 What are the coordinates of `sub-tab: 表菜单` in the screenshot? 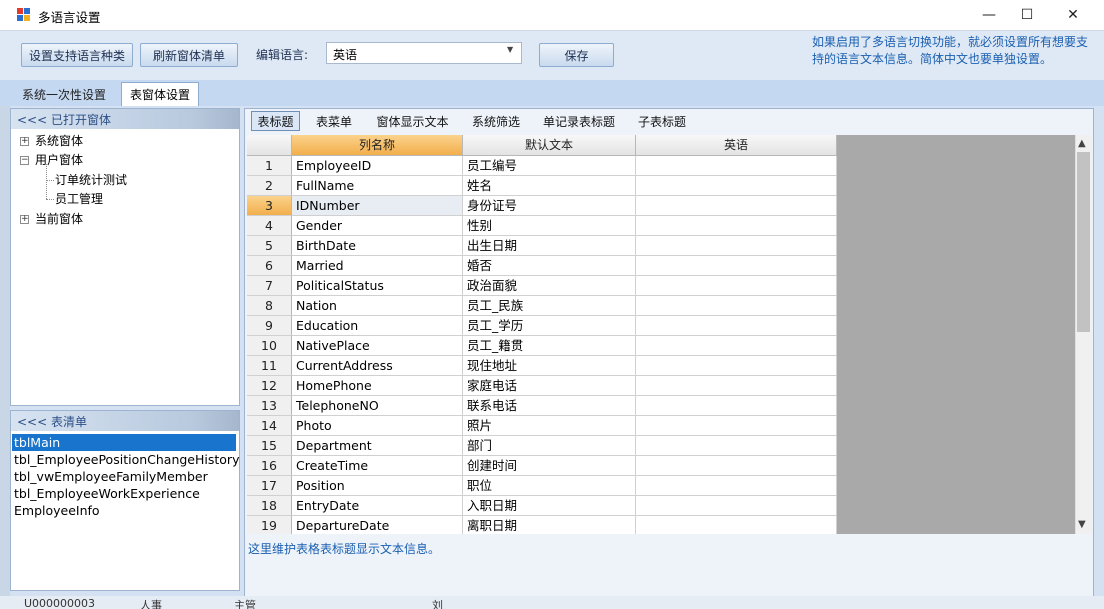 It's located at (334, 121).